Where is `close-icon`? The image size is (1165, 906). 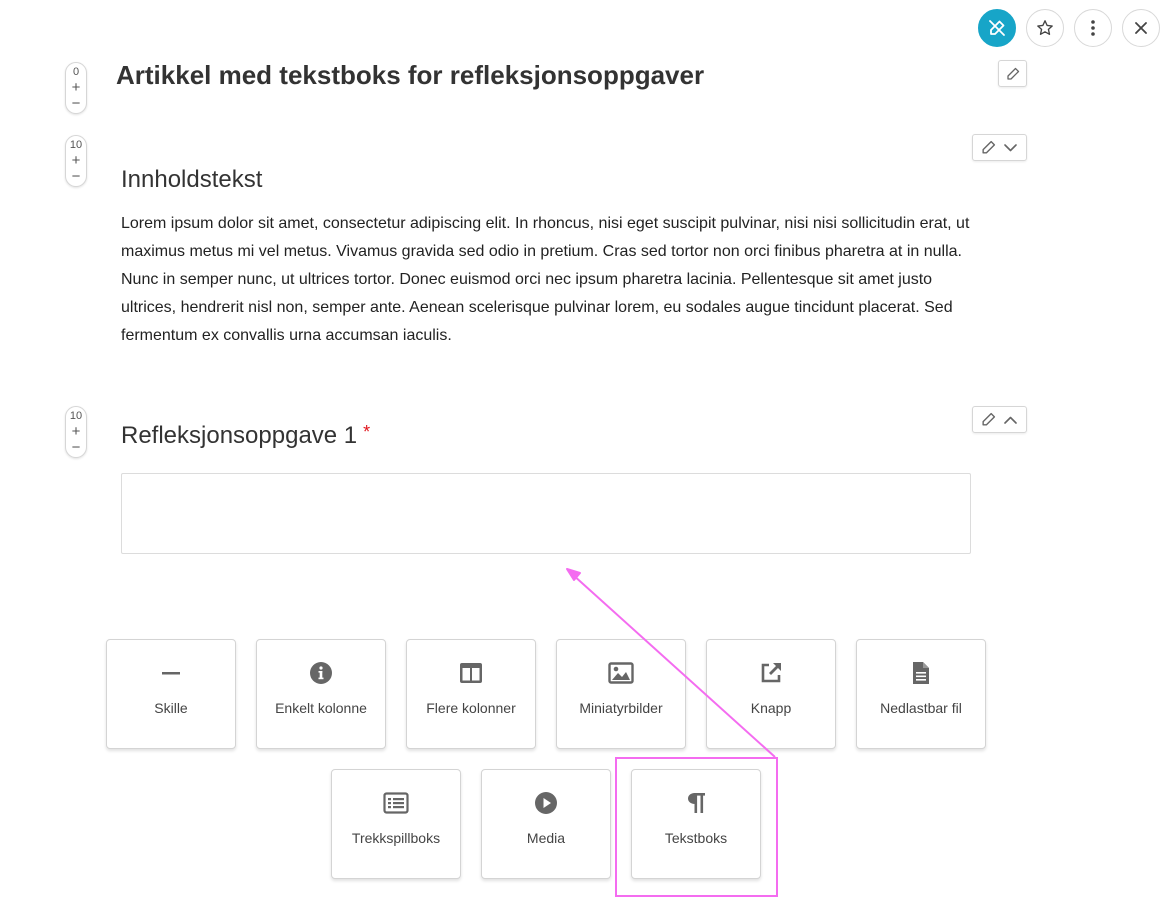
close-icon is located at coordinates (1141, 28).